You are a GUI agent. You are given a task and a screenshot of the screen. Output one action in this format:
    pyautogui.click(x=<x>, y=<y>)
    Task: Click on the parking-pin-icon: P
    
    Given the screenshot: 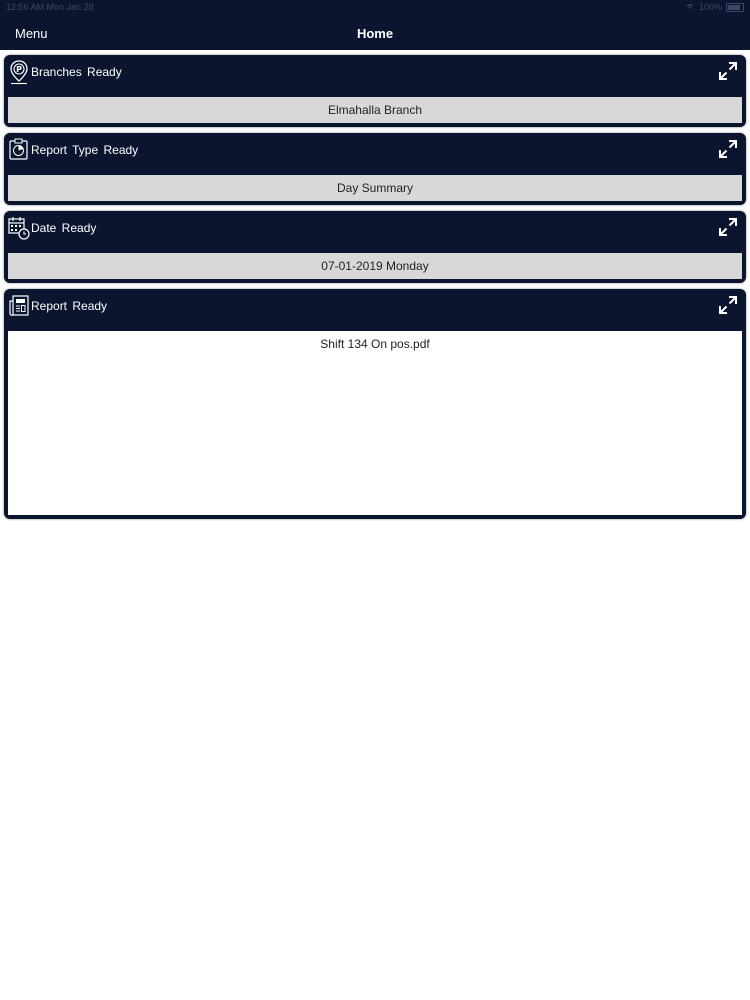 What is the action you would take?
    pyautogui.click(x=19, y=72)
    